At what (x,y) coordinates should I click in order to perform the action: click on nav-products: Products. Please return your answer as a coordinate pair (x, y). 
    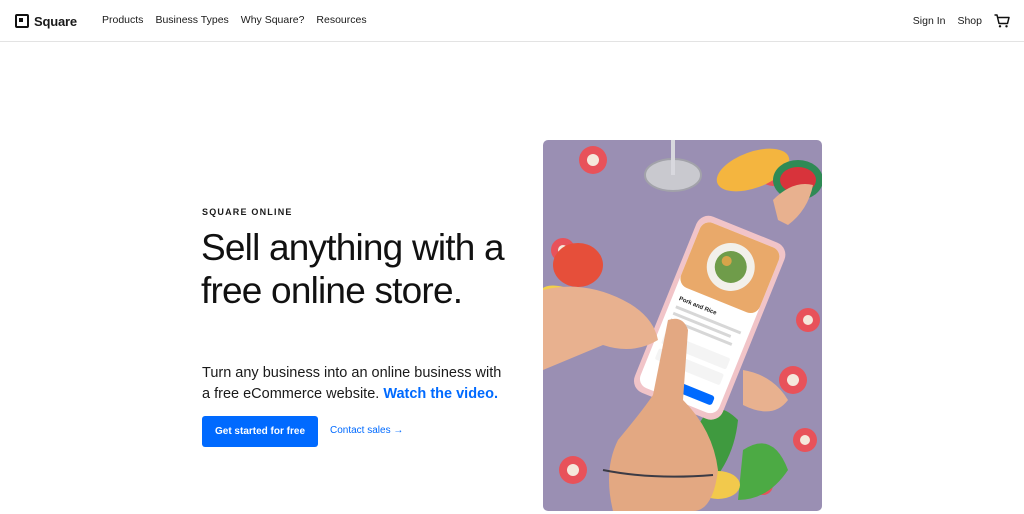
    Looking at the image, I should click on (122, 20).